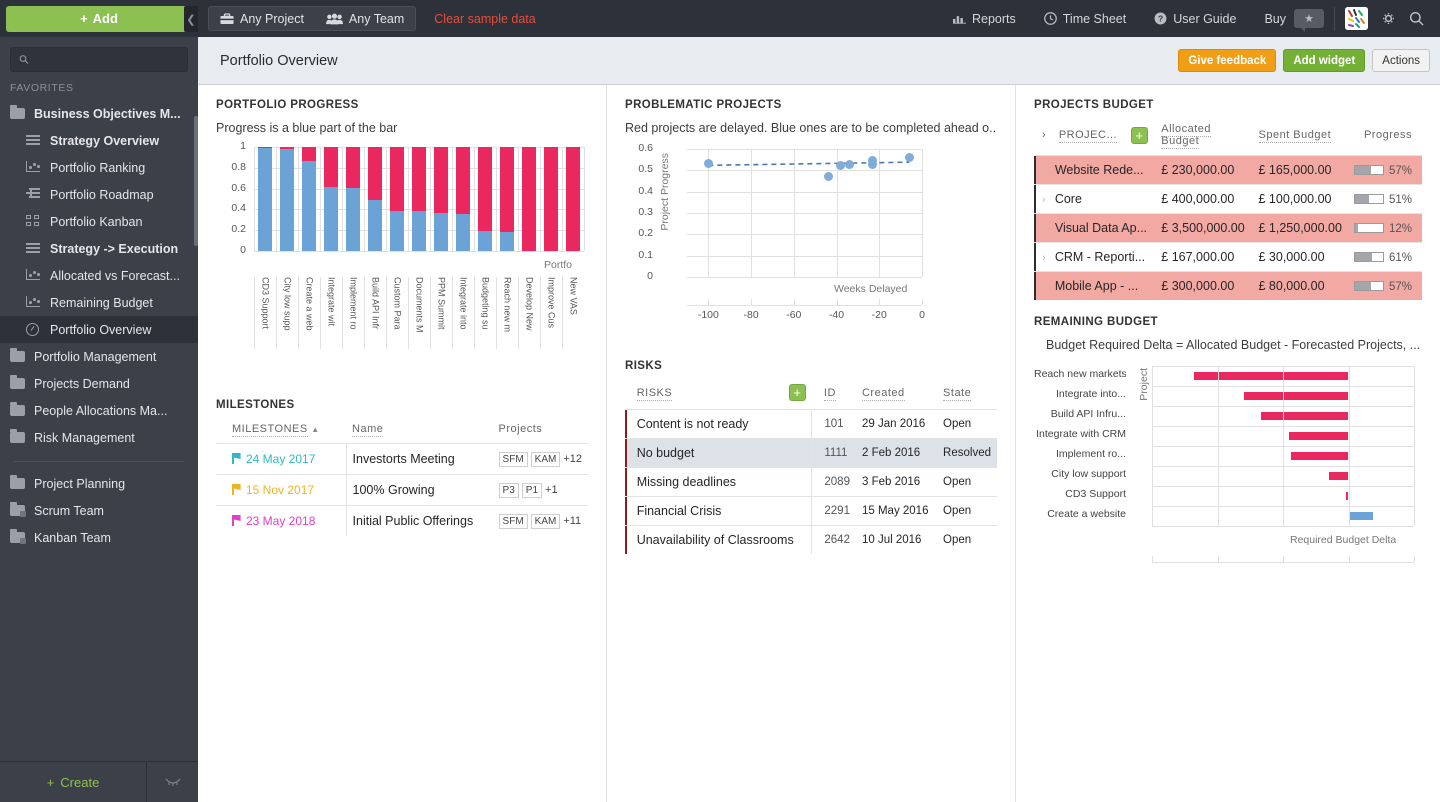  Describe the element at coordinates (896, 396) in the screenshot. I see `col-created: Created` at that location.